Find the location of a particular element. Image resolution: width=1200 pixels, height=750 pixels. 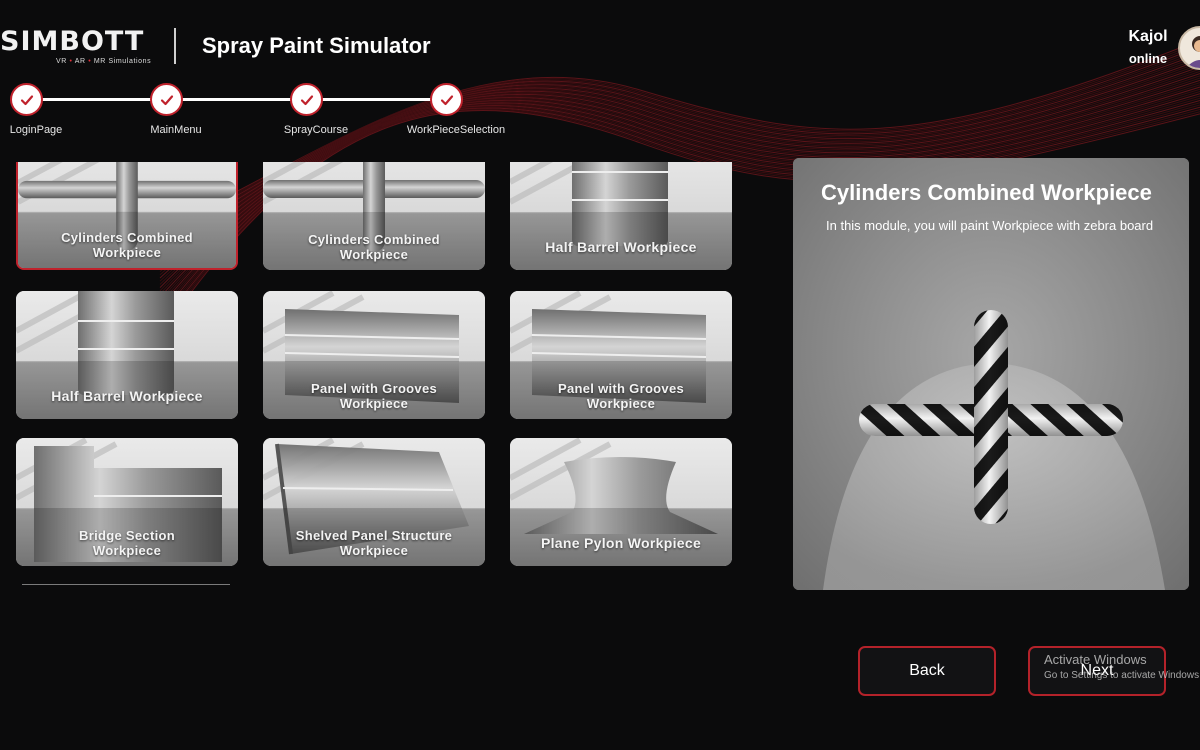

step-3-label: WorkPieceSelection is located at coordinates (456, 130).